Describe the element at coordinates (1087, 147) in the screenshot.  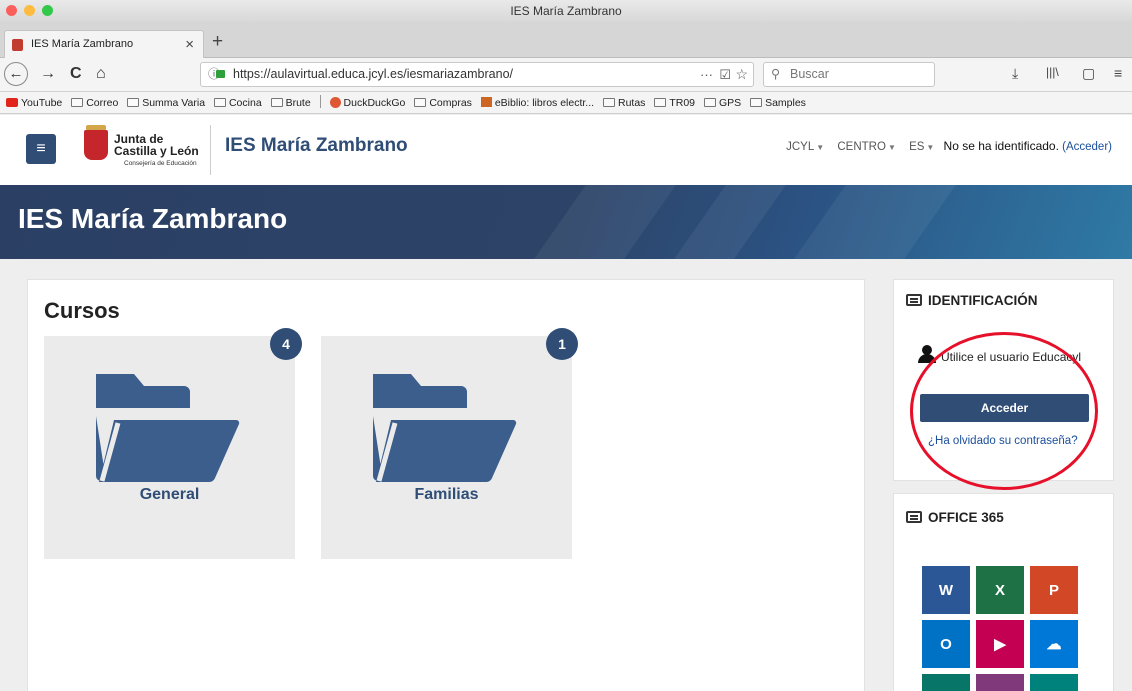
I see `login-link: (Acceder)` at that location.